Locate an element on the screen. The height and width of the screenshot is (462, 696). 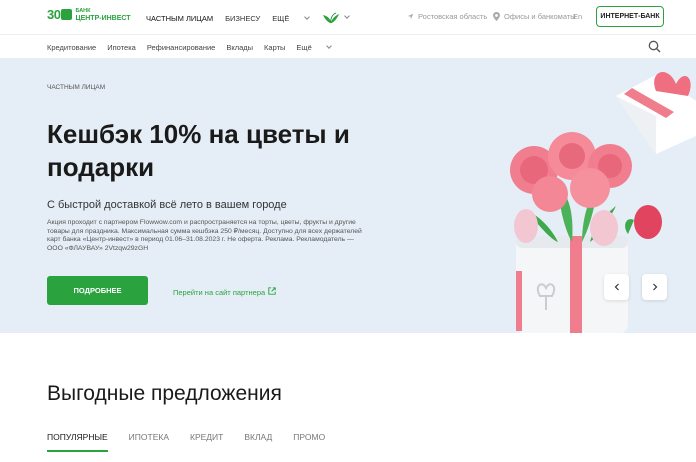
tab-credit: КРЕДИТ is located at coordinates (206, 442).